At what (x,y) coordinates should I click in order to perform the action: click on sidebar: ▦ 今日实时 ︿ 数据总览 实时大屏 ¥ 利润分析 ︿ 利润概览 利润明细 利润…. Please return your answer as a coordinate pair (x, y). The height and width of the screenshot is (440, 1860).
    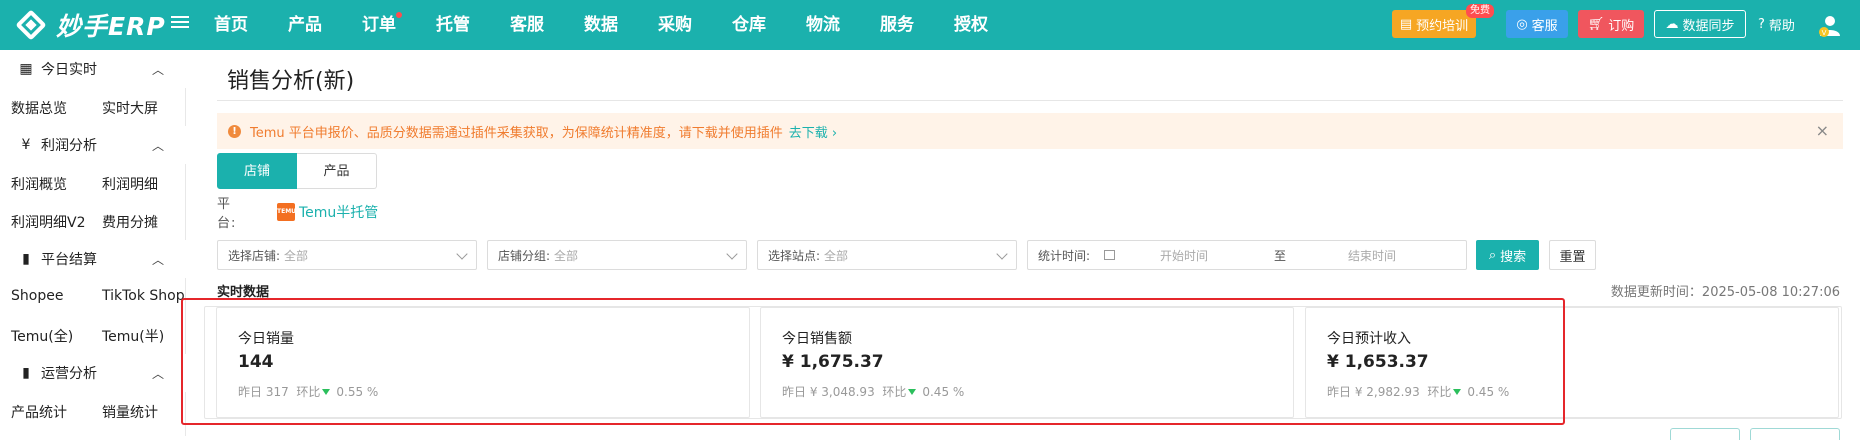
    Looking at the image, I should click on (93, 243).